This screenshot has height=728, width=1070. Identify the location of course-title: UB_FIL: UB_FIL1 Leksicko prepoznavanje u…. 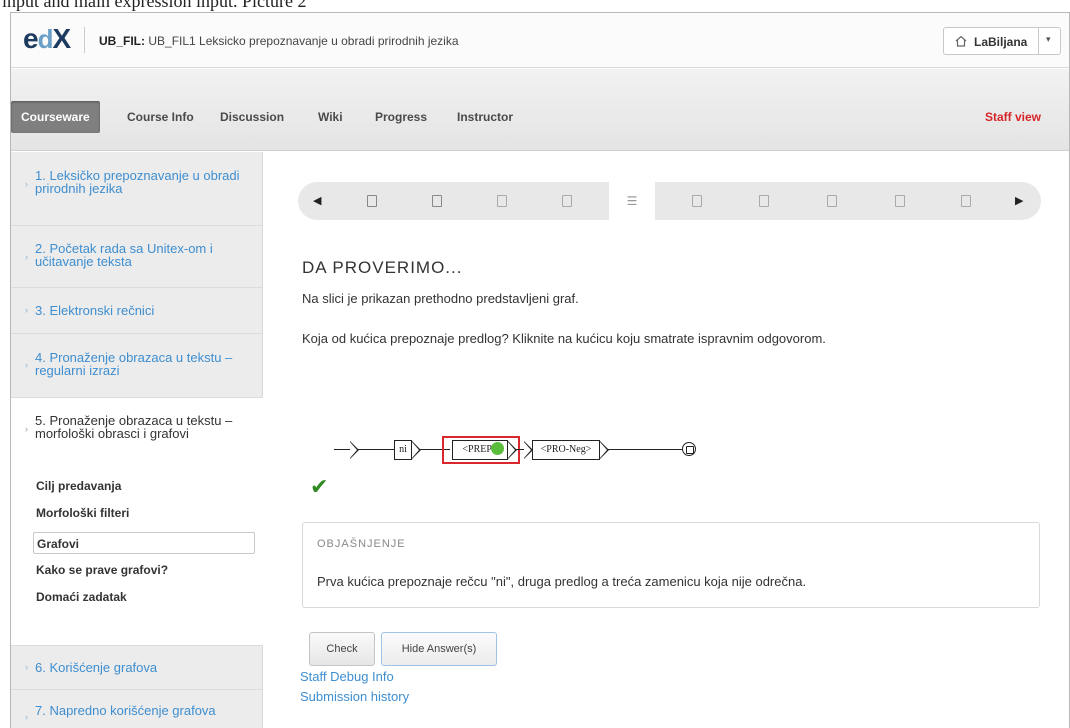
(279, 41).